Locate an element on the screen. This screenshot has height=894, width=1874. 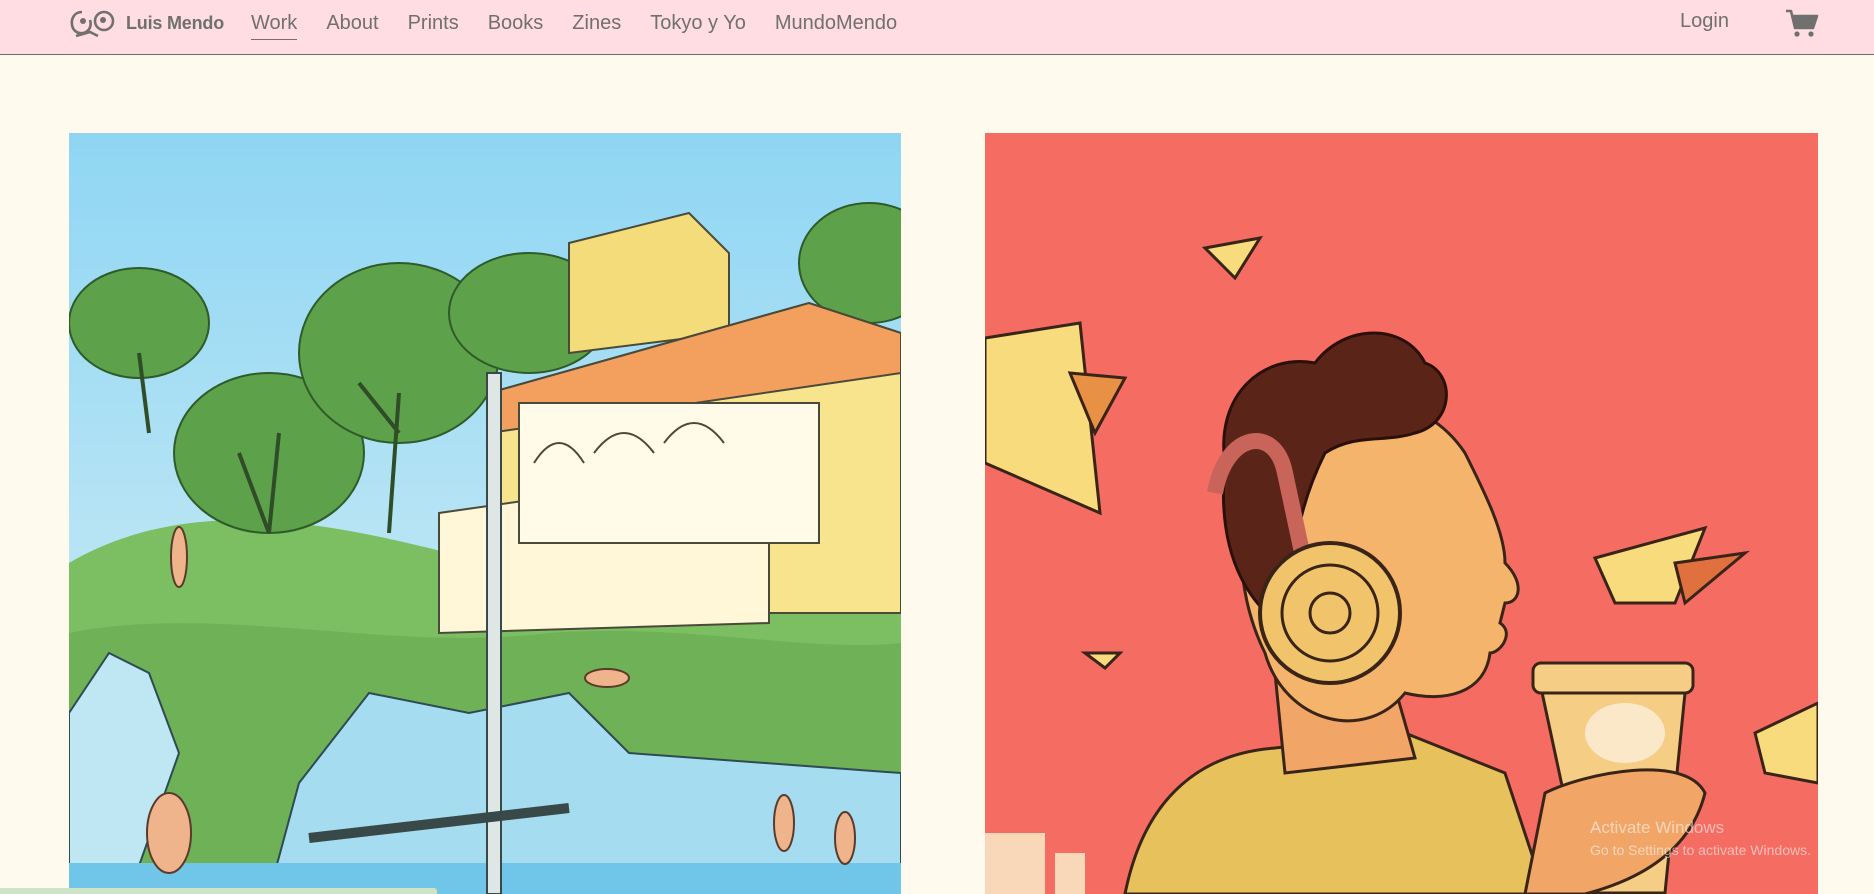
nav-item-tokyo-y-yo: Tokyo y Yo is located at coordinates (698, 23).